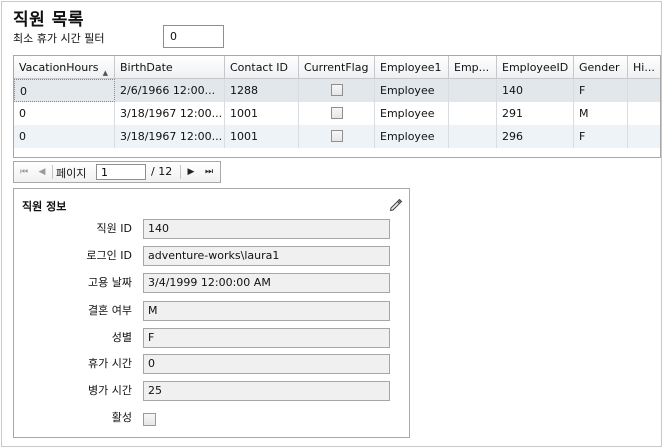 The width and height of the screenshot is (664, 448). What do you see at coordinates (266, 311) in the screenshot?
I see `field-value-marital-status: M` at bounding box center [266, 311].